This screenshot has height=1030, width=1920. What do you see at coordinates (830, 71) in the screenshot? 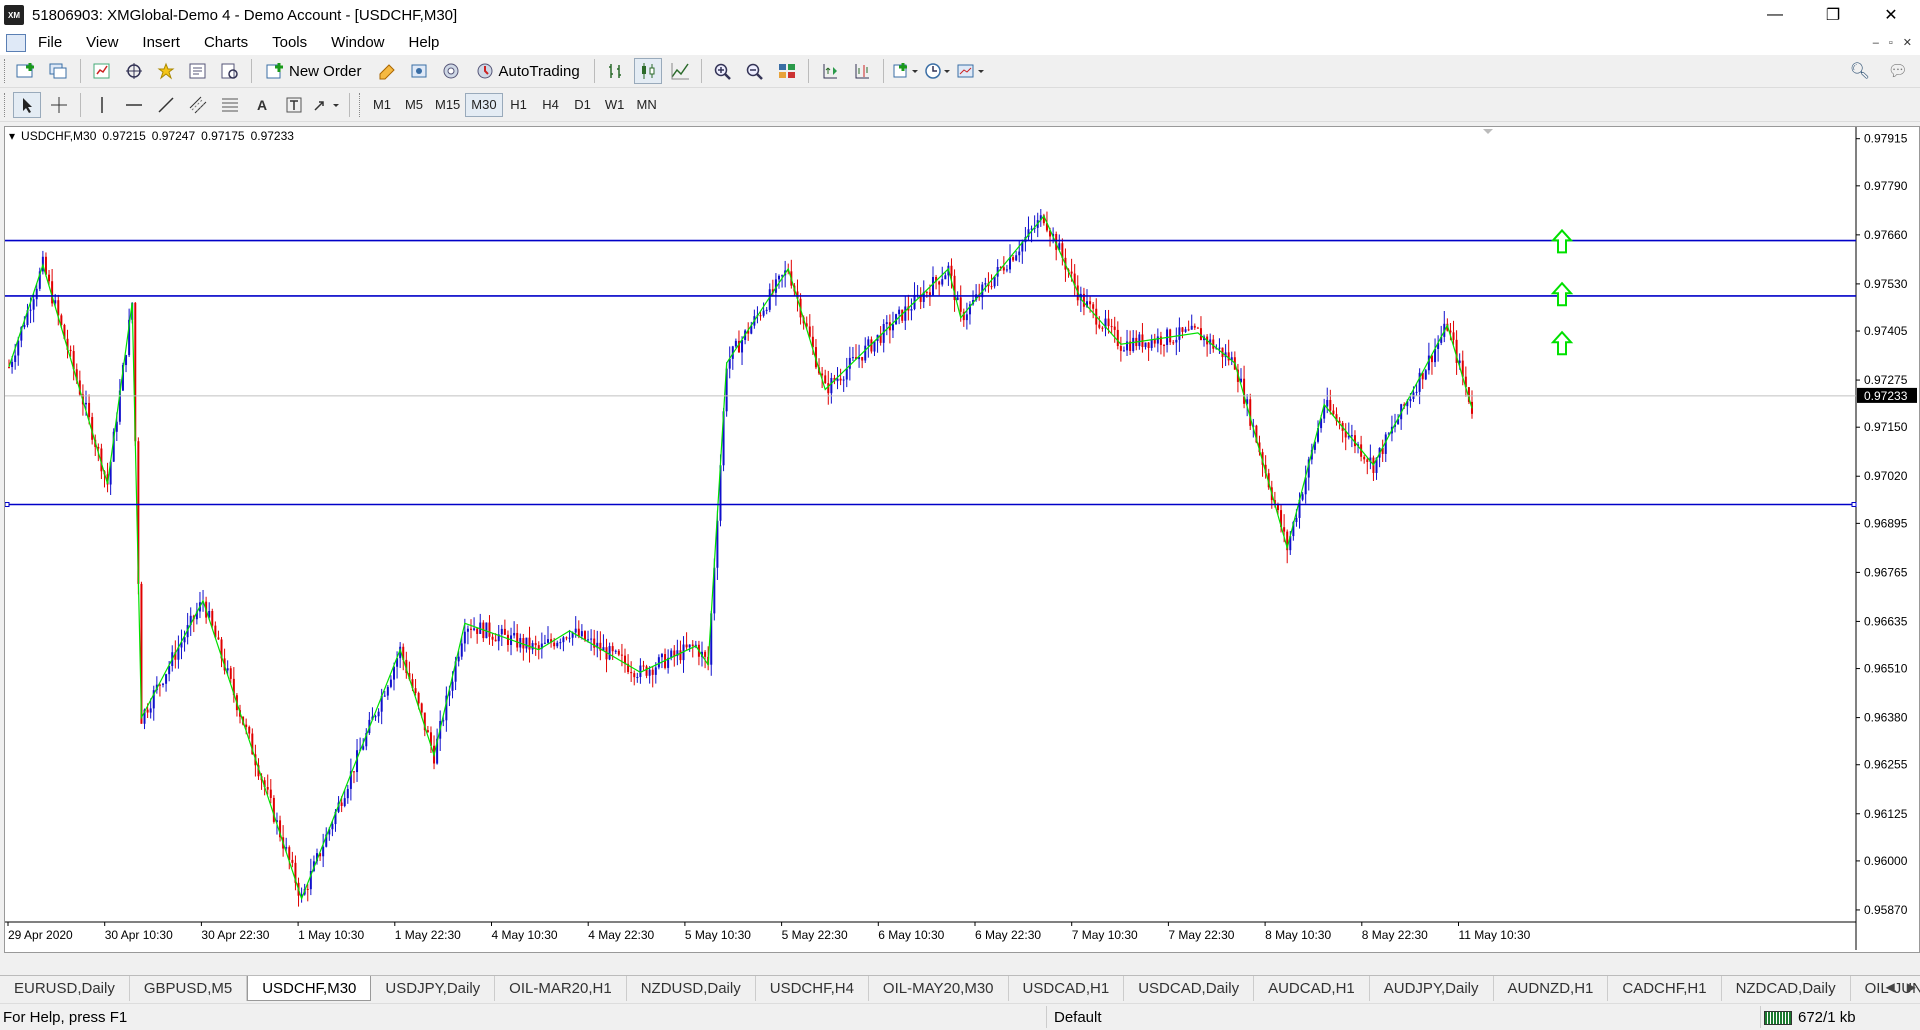
I see `auto-scroll-icon` at bounding box center [830, 71].